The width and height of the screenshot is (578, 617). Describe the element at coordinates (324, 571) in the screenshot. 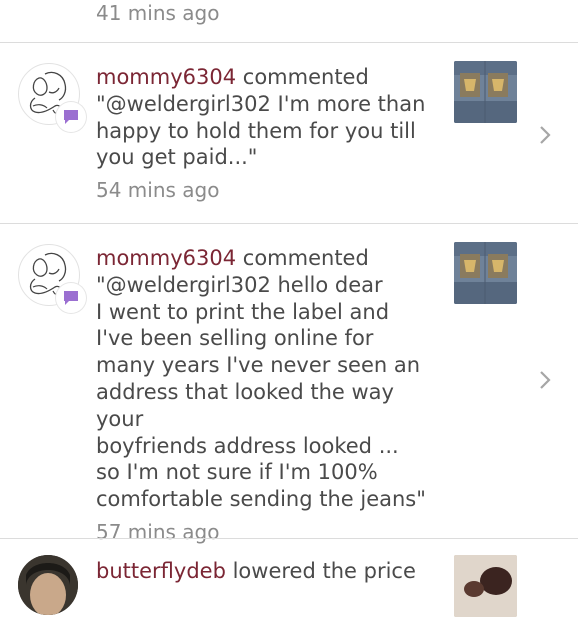

I see `action-text: lowered the price` at that location.